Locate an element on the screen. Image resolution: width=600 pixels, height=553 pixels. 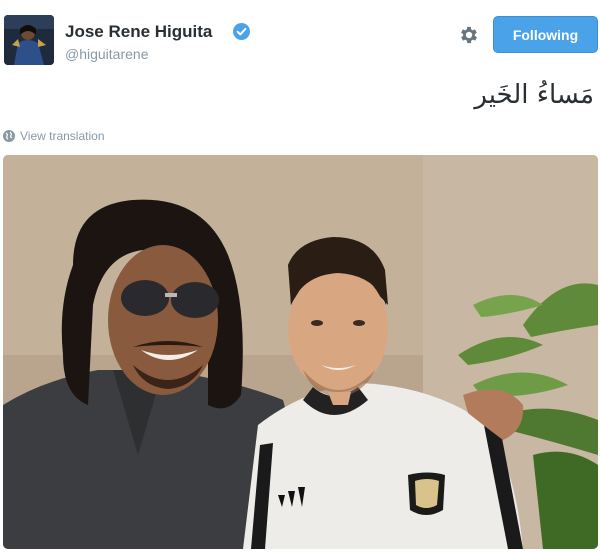
view-translation-label: View translation is located at coordinates (62, 136).